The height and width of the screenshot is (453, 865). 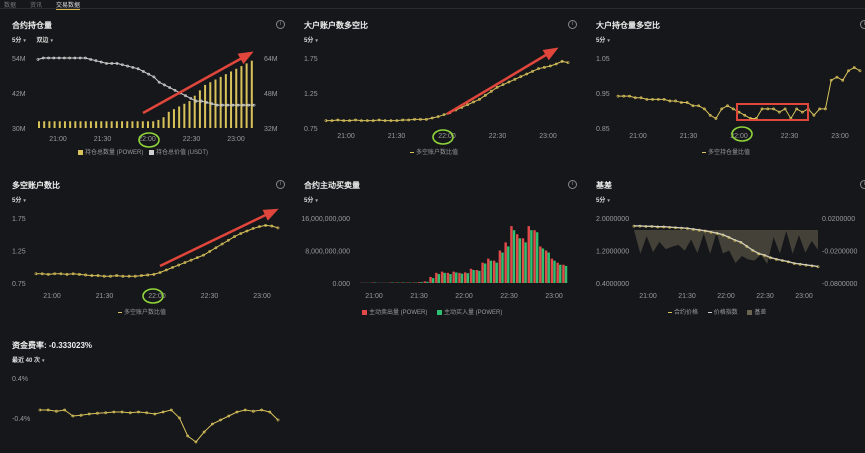 What do you see at coordinates (68, 5) in the screenshot?
I see `tab-trading-data: 交易数据` at bounding box center [68, 5].